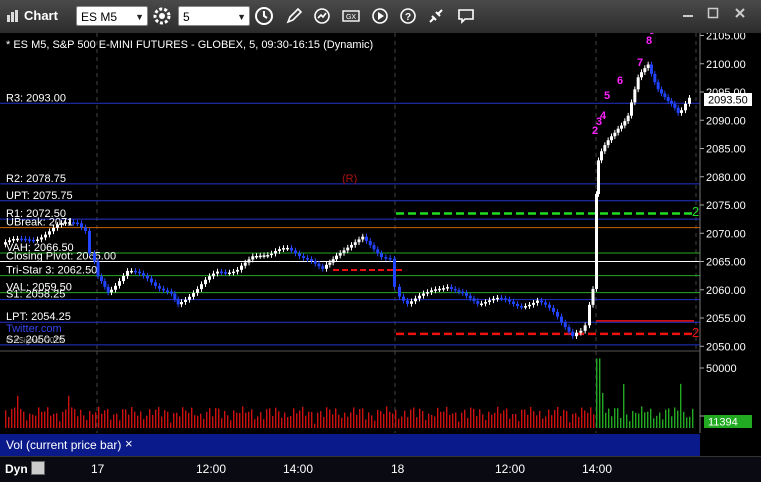 The width and height of the screenshot is (761, 482). What do you see at coordinates (112, 16) in the screenshot?
I see `symbol-input: ES M5 ▼` at bounding box center [112, 16].